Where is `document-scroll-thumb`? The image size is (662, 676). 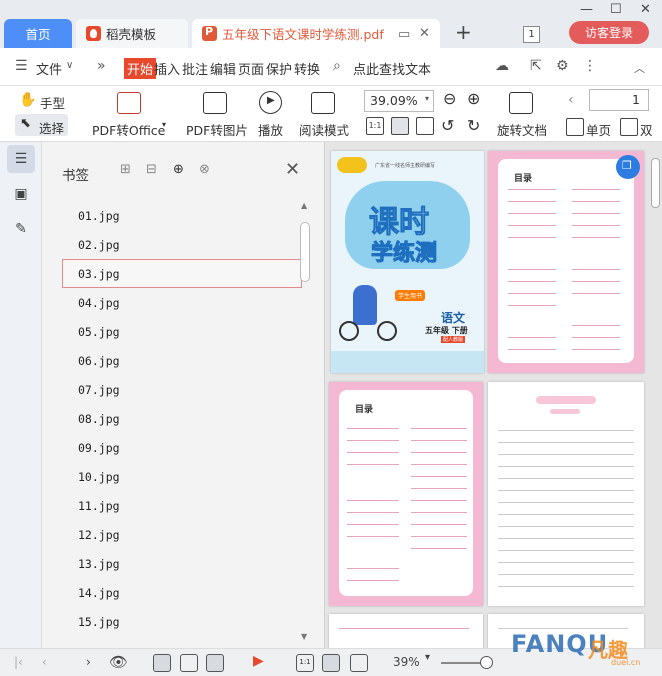 document-scroll-thumb is located at coordinates (655, 183).